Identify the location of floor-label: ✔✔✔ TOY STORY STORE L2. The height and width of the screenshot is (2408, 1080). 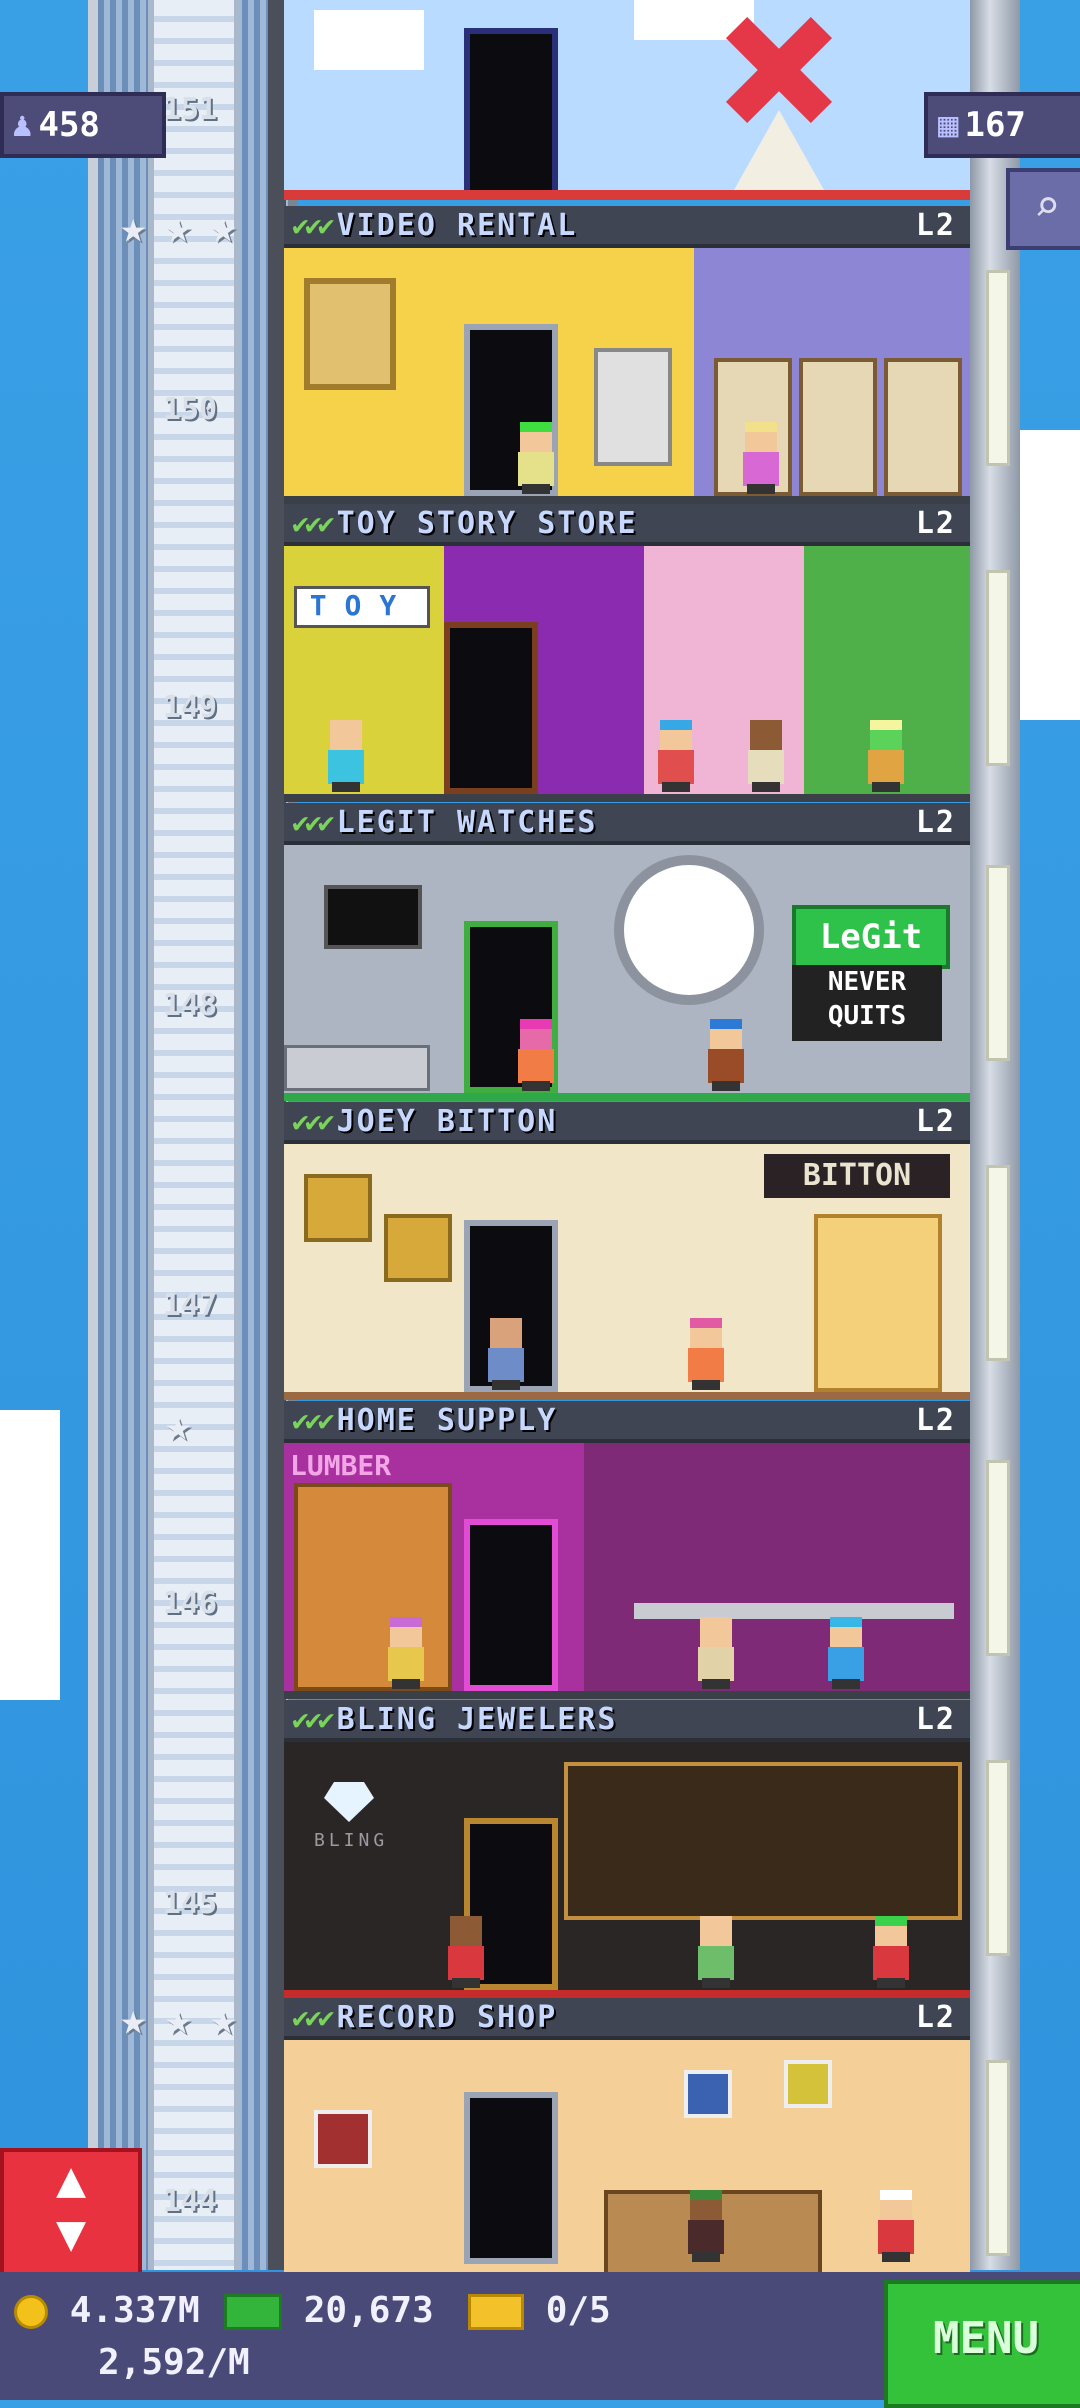
(627, 525).